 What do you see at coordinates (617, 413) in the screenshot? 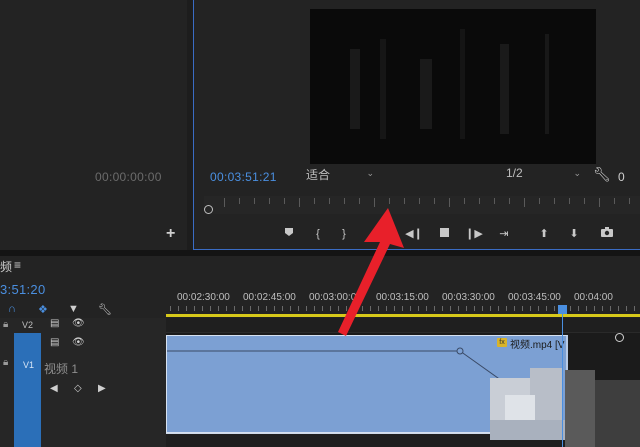
I see `mosaic-block` at bounding box center [617, 413].